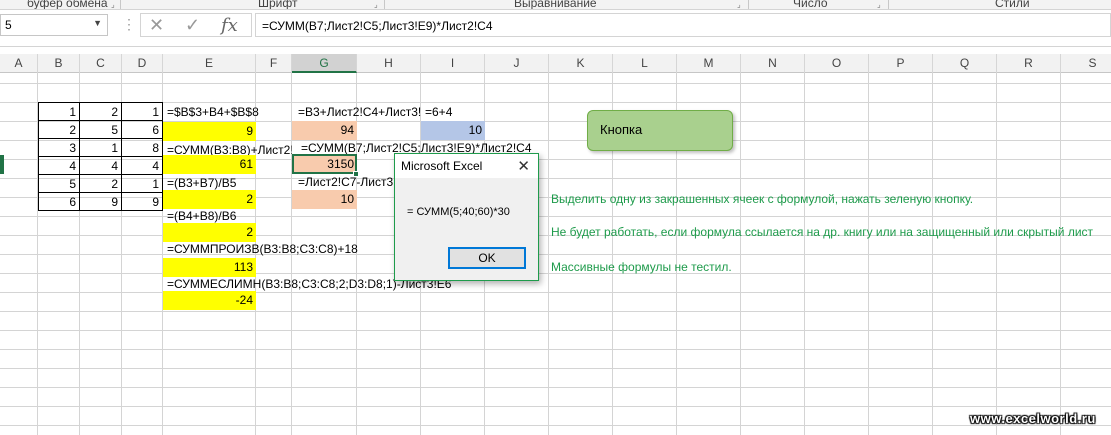 This screenshot has height=435, width=1111. What do you see at coordinates (209, 300) in the screenshot?
I see `result-cell-yellow: -24` at bounding box center [209, 300].